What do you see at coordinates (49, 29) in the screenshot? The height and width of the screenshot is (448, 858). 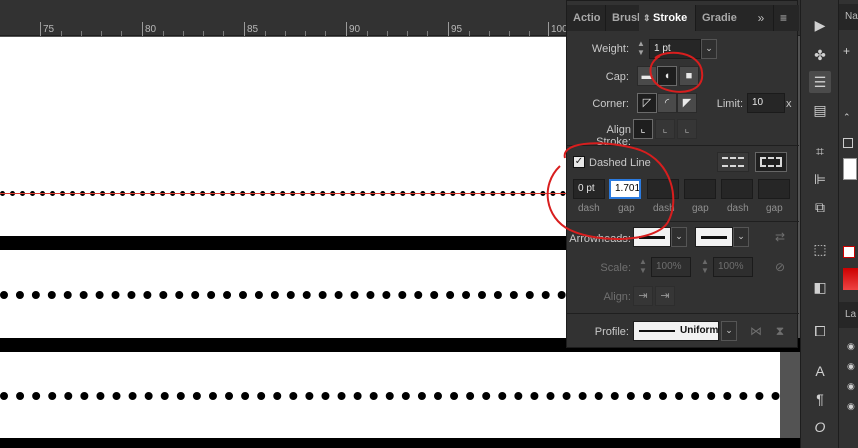 I see `ruler-label: 75` at bounding box center [49, 29].